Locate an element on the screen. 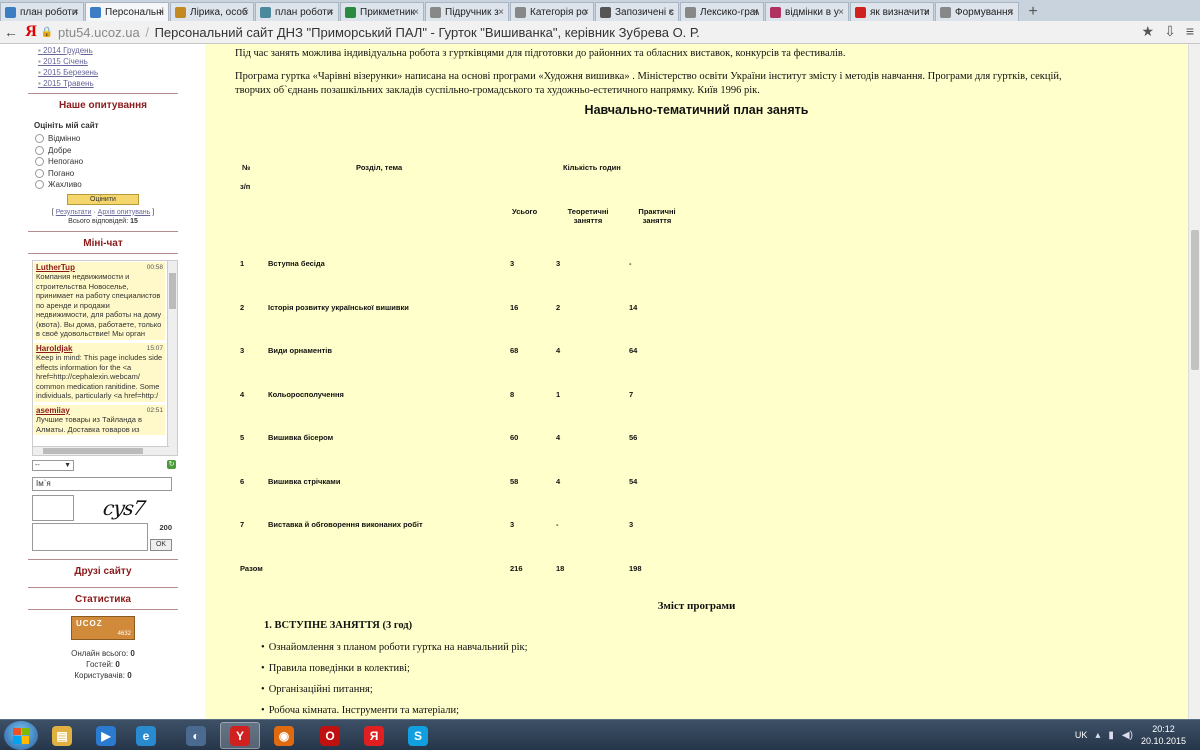 The width and height of the screenshot is (1200, 750). start-button is located at coordinates (21, 735).